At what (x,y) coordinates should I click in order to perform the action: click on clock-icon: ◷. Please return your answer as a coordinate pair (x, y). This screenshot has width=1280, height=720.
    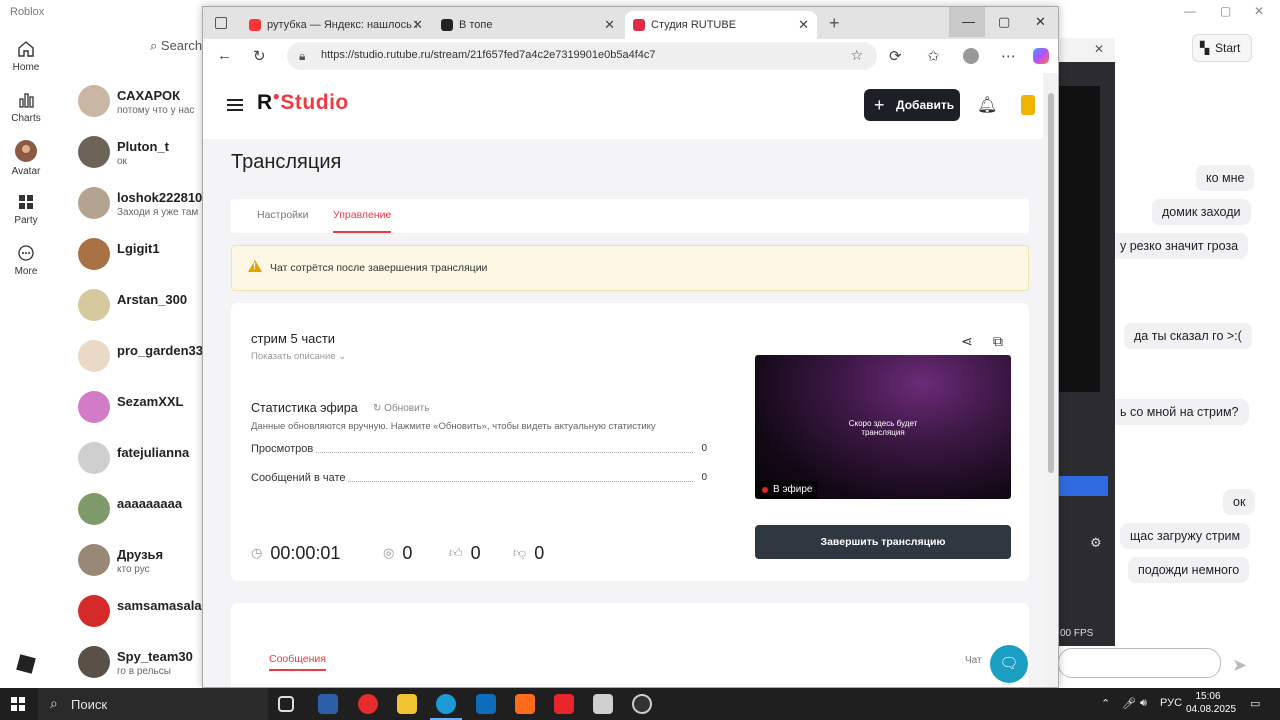
    Looking at the image, I should click on (257, 552).